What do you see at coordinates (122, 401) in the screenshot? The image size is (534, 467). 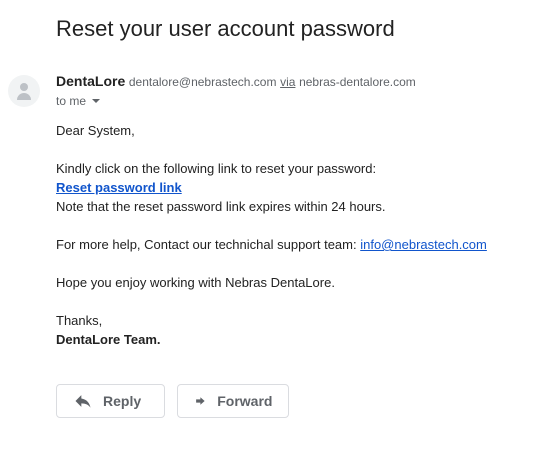 I see `reply-label: Reply` at bounding box center [122, 401].